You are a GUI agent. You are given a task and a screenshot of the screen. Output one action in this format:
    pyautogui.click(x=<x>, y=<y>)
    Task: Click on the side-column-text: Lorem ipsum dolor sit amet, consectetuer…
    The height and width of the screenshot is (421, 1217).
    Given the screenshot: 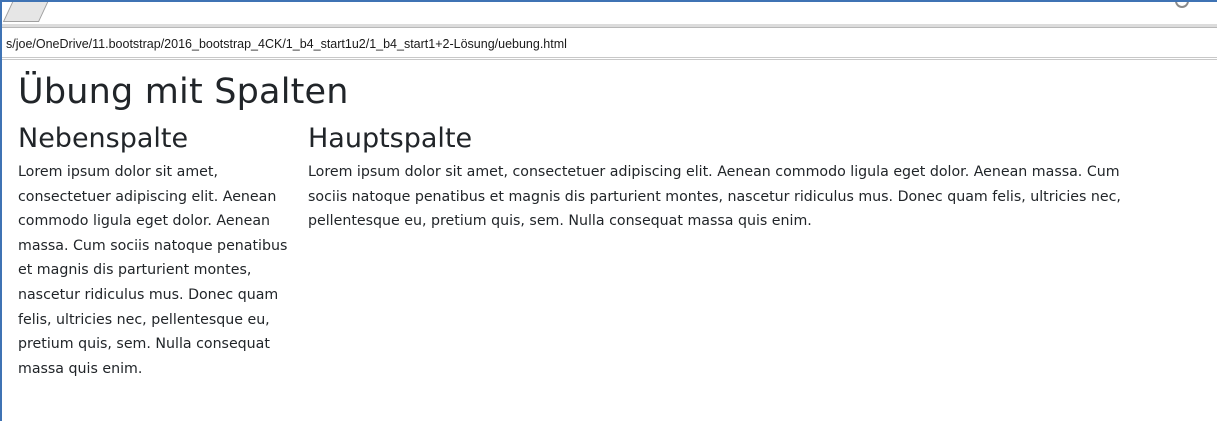 What is the action you would take?
    pyautogui.click(x=153, y=270)
    